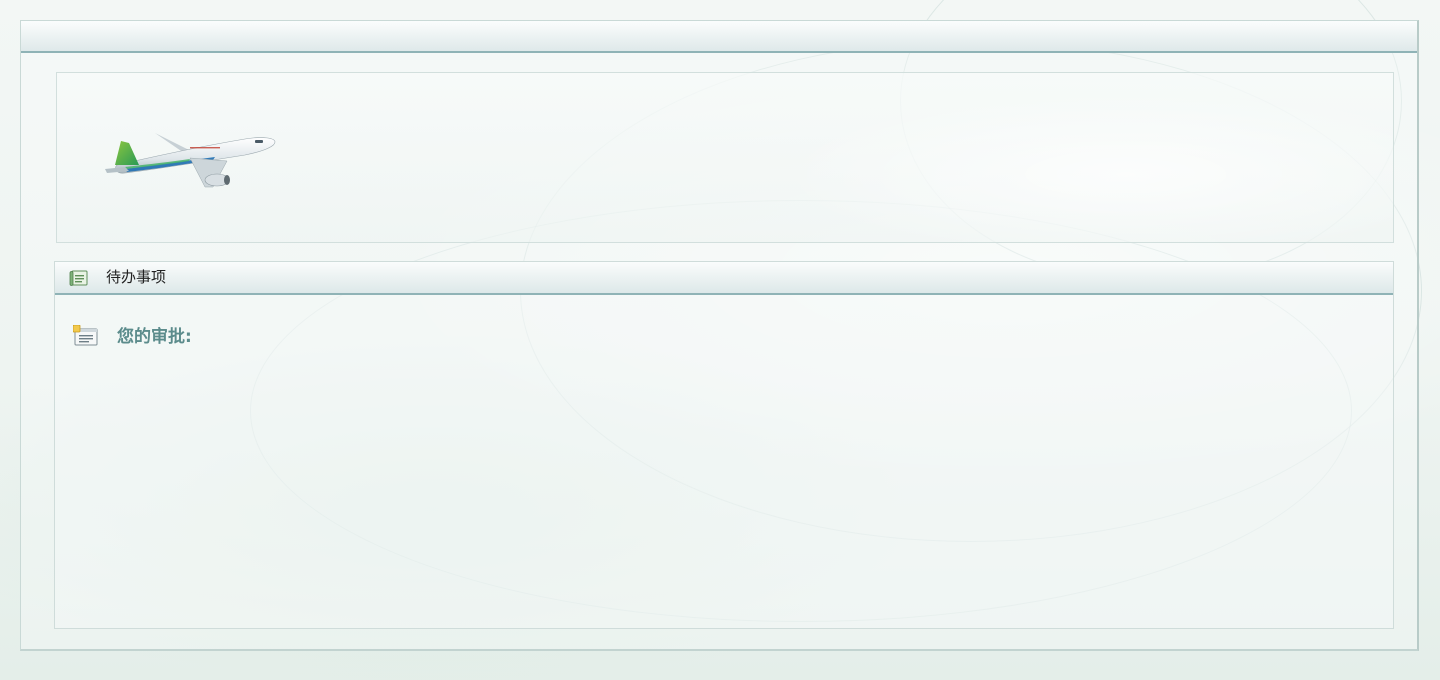  I want to click on document-list-icon, so click(85, 335).